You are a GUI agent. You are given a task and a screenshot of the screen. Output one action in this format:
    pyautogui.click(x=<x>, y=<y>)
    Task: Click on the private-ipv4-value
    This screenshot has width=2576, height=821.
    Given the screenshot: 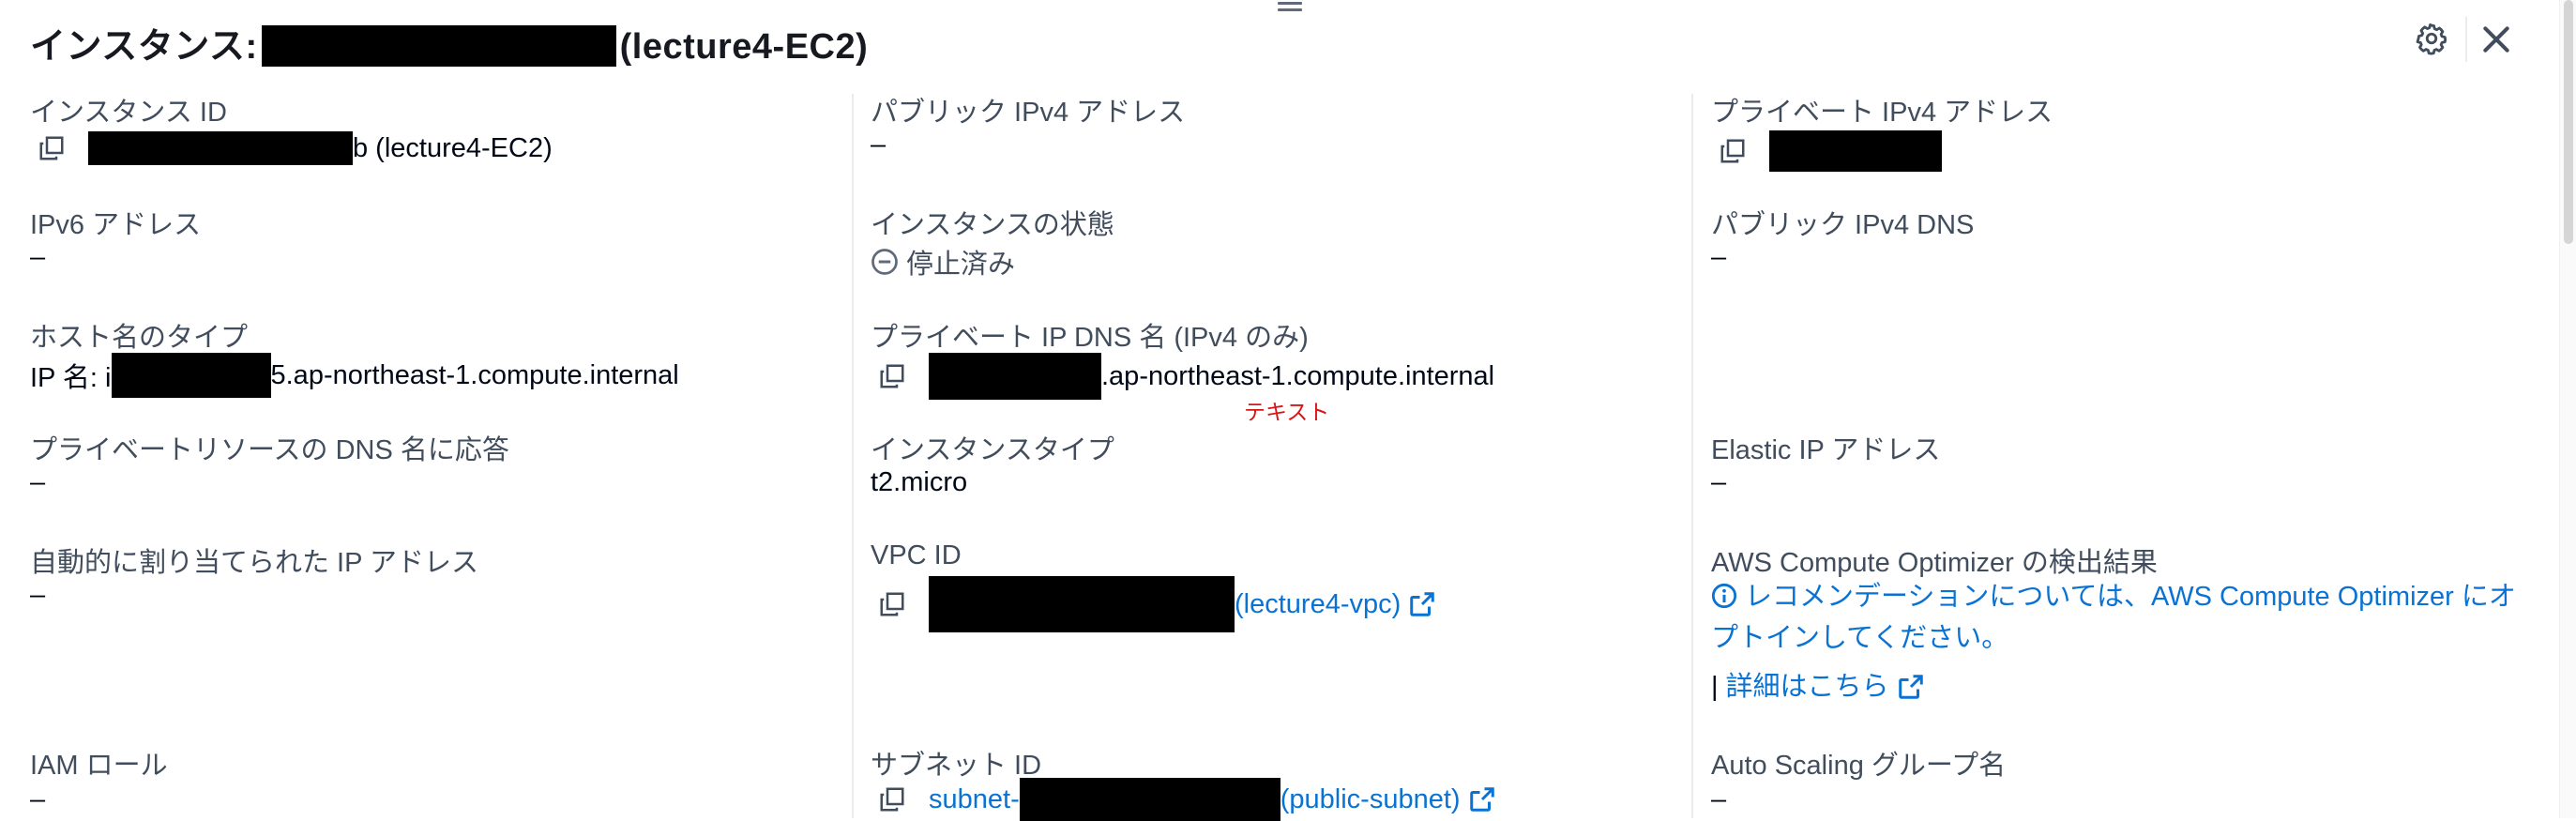 What is the action you would take?
    pyautogui.click(x=1830, y=151)
    